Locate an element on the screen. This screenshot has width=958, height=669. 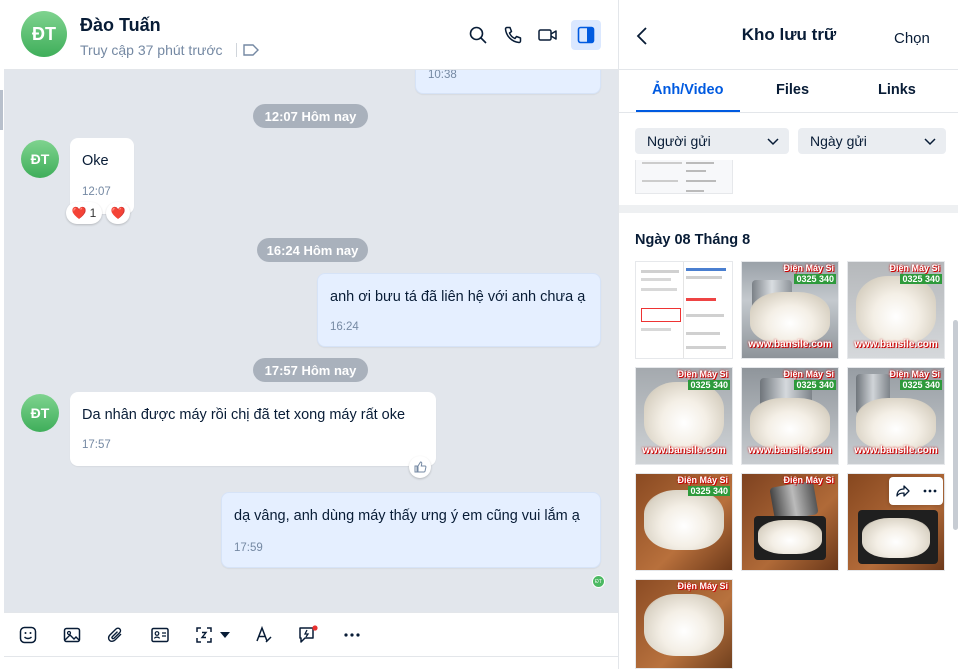
video-call-icon is located at coordinates (547, 35).